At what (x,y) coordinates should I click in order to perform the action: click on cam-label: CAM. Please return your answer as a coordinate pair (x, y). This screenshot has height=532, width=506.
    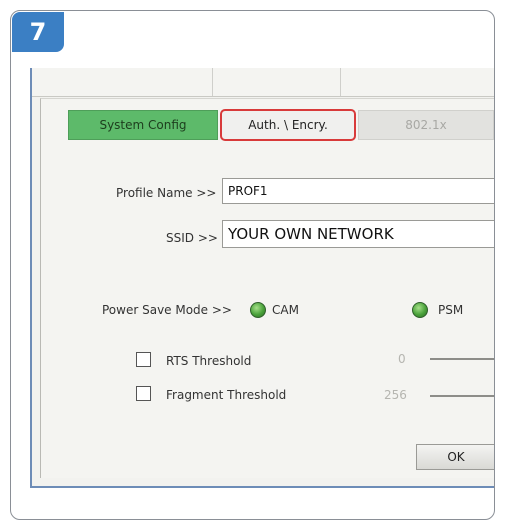
    Looking at the image, I should click on (285, 310).